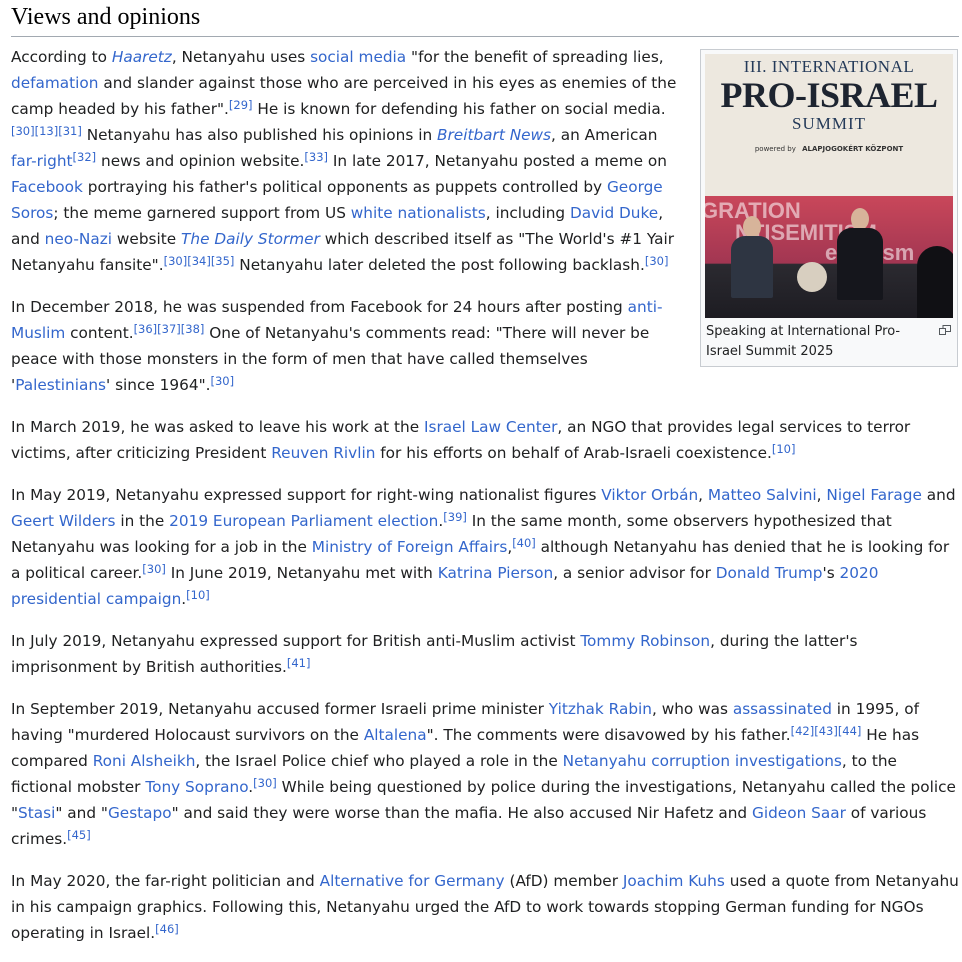 This screenshot has height=962, width=962. I want to click on citation-link: [44], so click(850, 731).